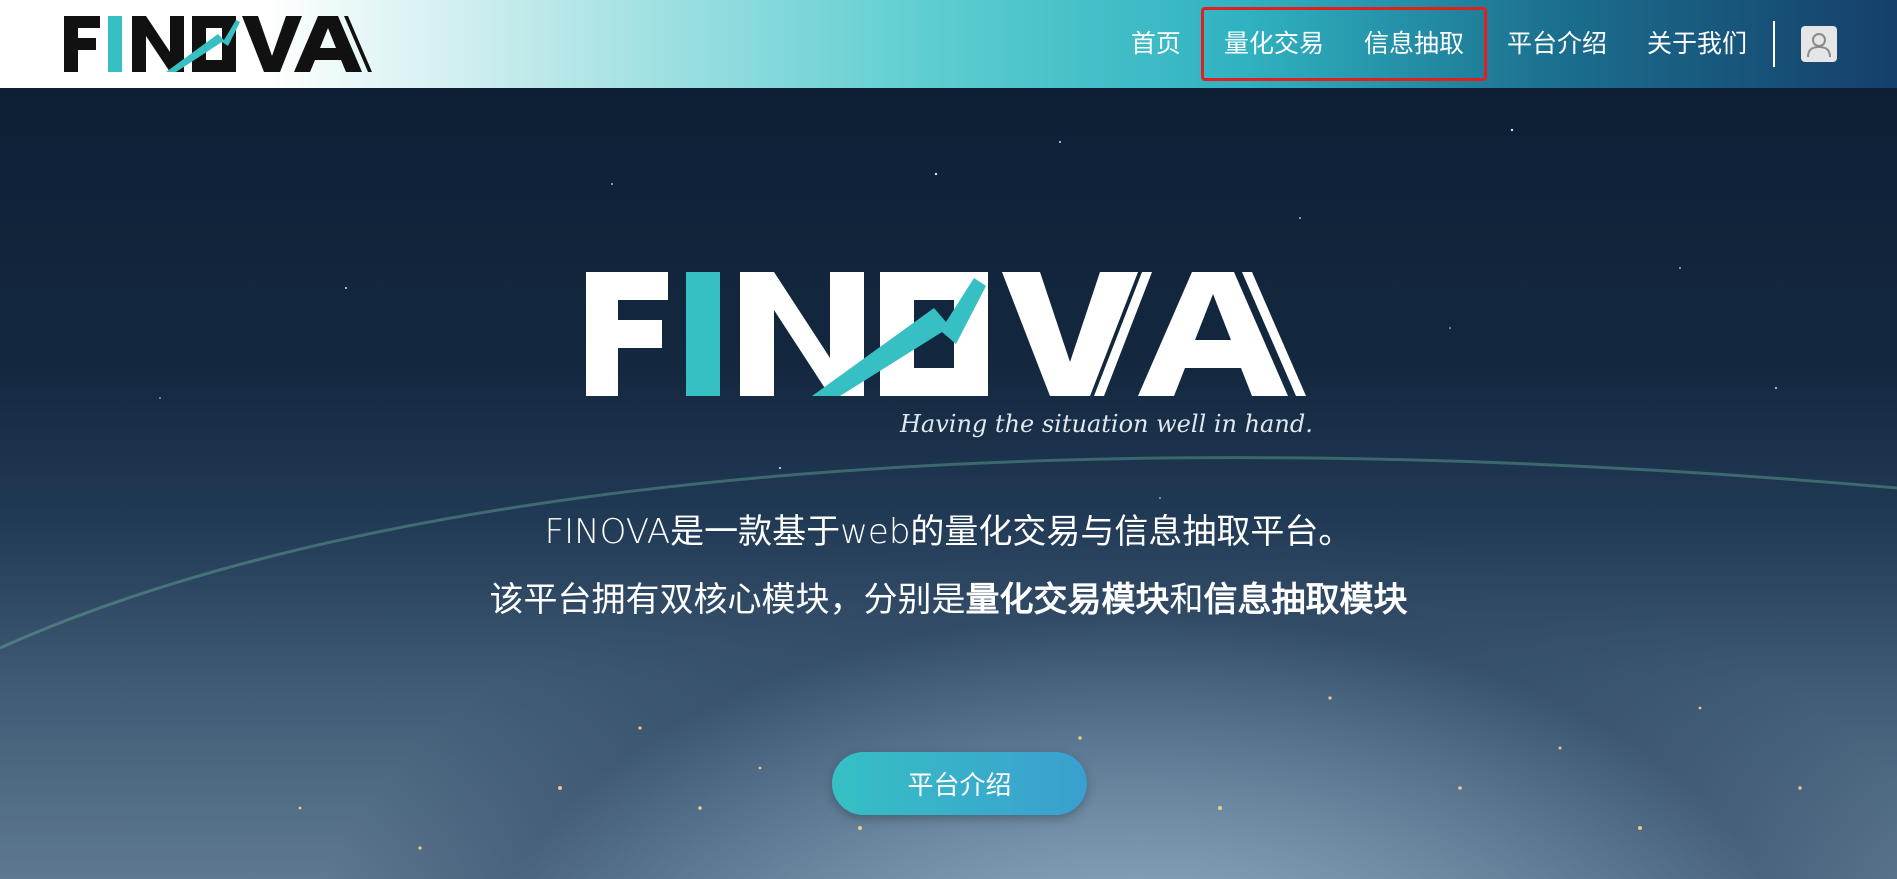 The image size is (1897, 879). I want to click on hero-line-1: FINOVA是一款基于web的量化交易与信息抽取平台。, so click(948, 532).